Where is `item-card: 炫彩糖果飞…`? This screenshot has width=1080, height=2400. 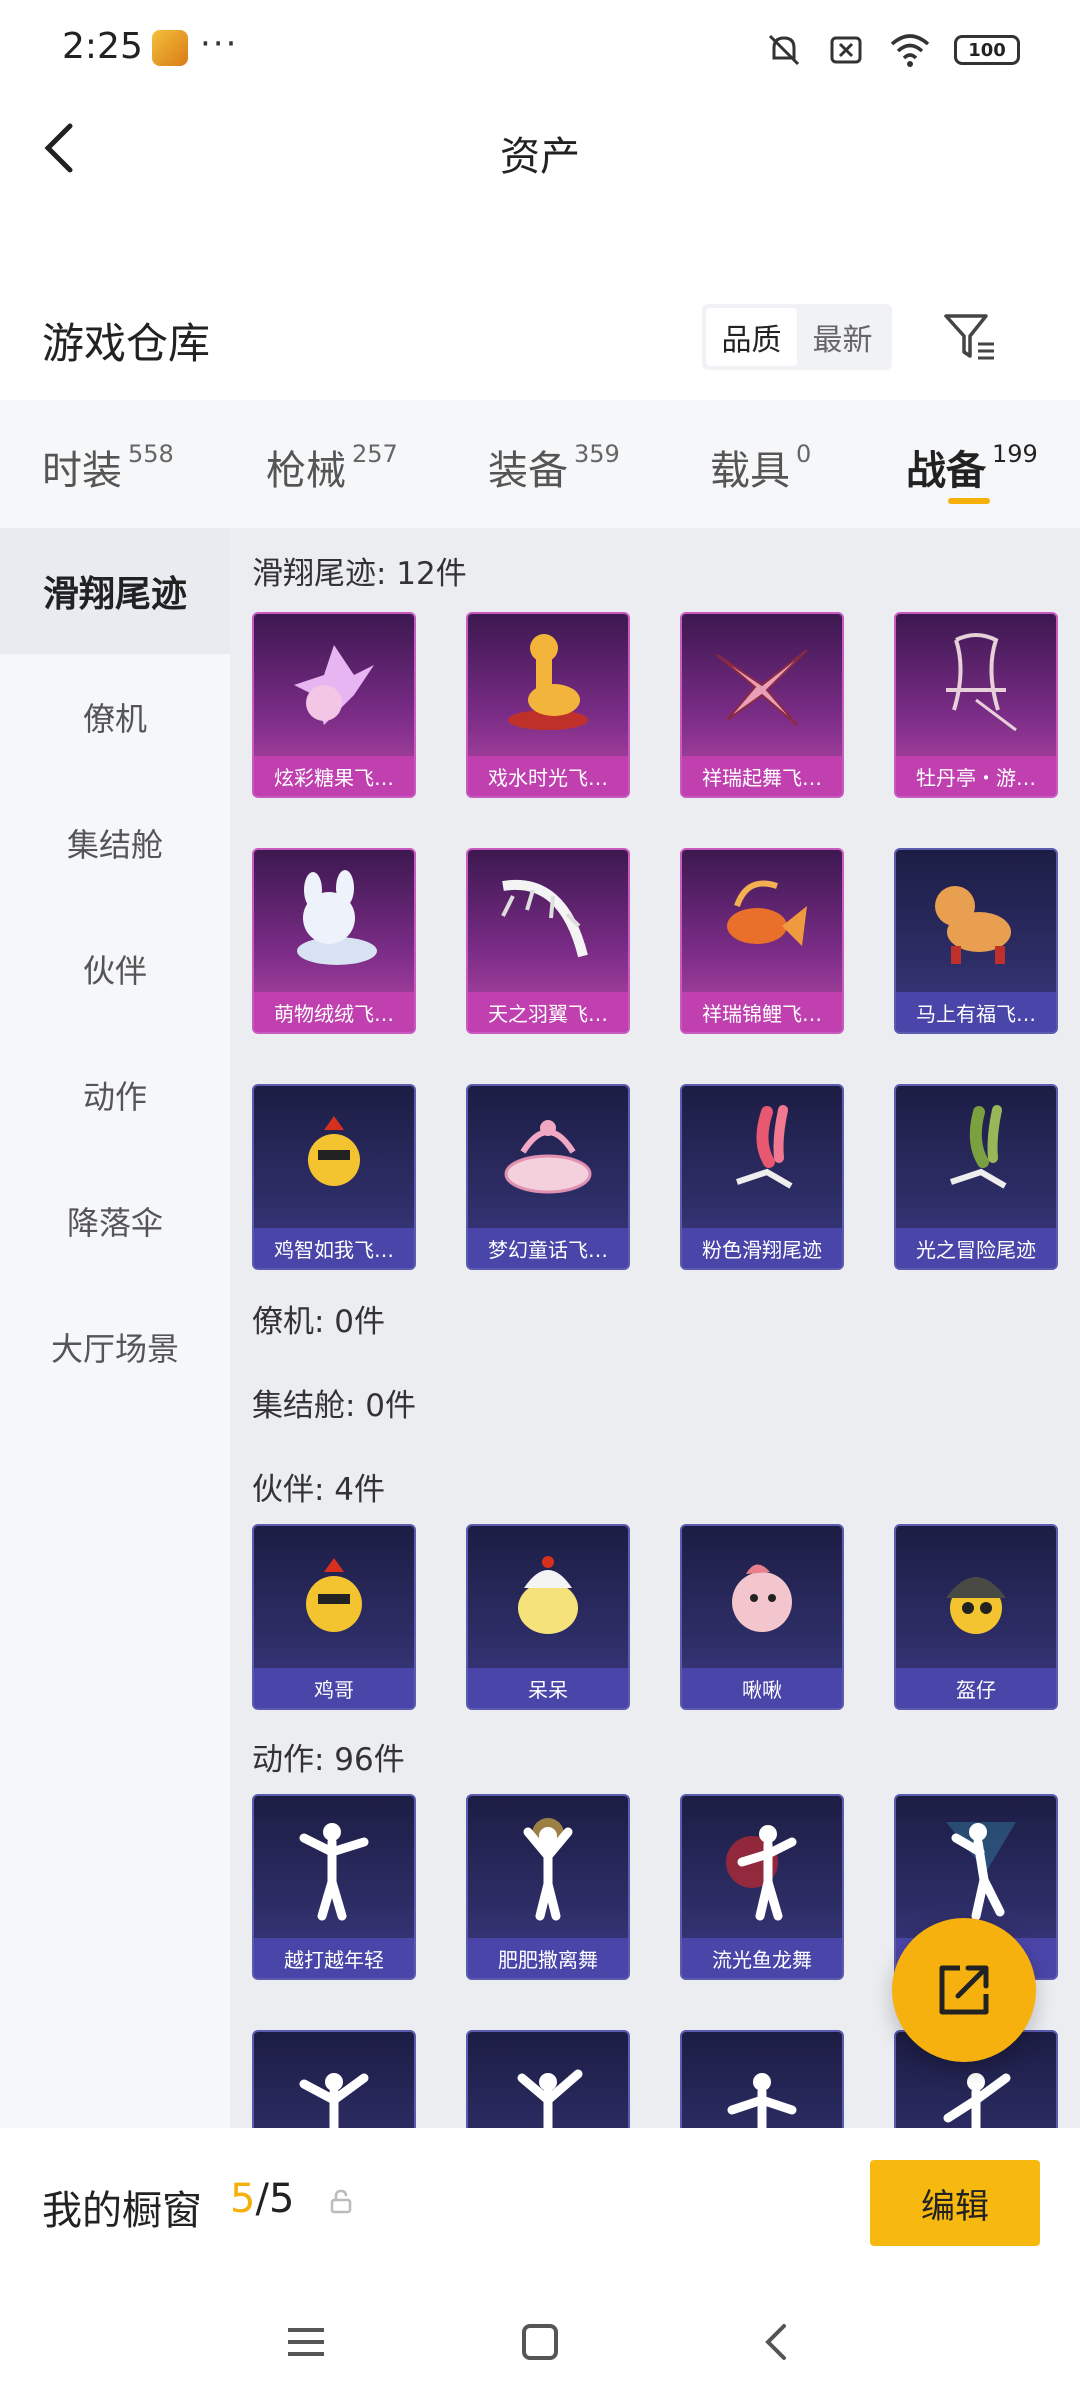 item-card: 炫彩糖果飞… is located at coordinates (334, 705).